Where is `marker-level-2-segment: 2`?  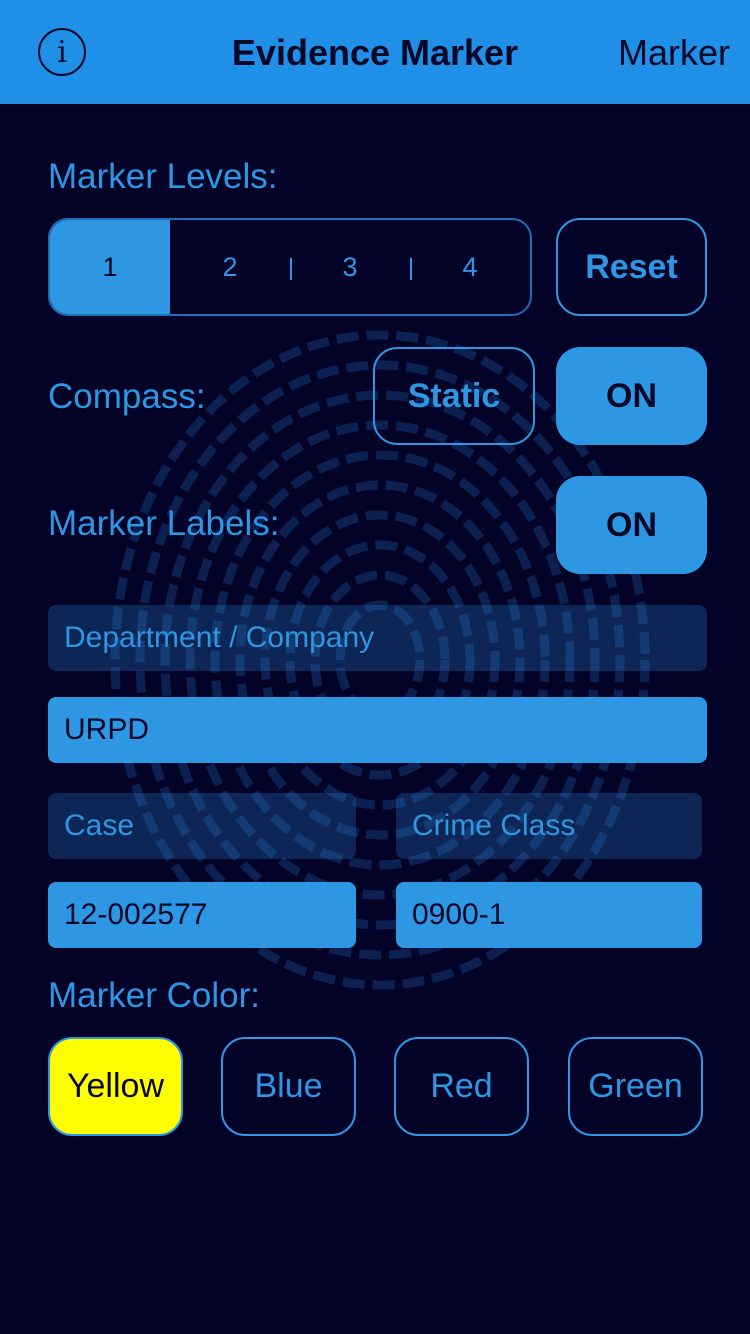 marker-level-2-segment: 2 is located at coordinates (230, 267).